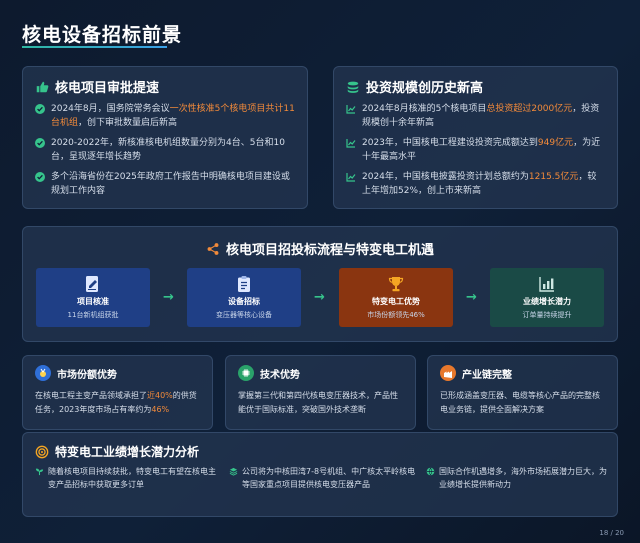 This screenshot has width=640, height=543. I want to click on investment-item-2-text: 2023年，中国核电工程建设投资完成额达到, so click(450, 143).